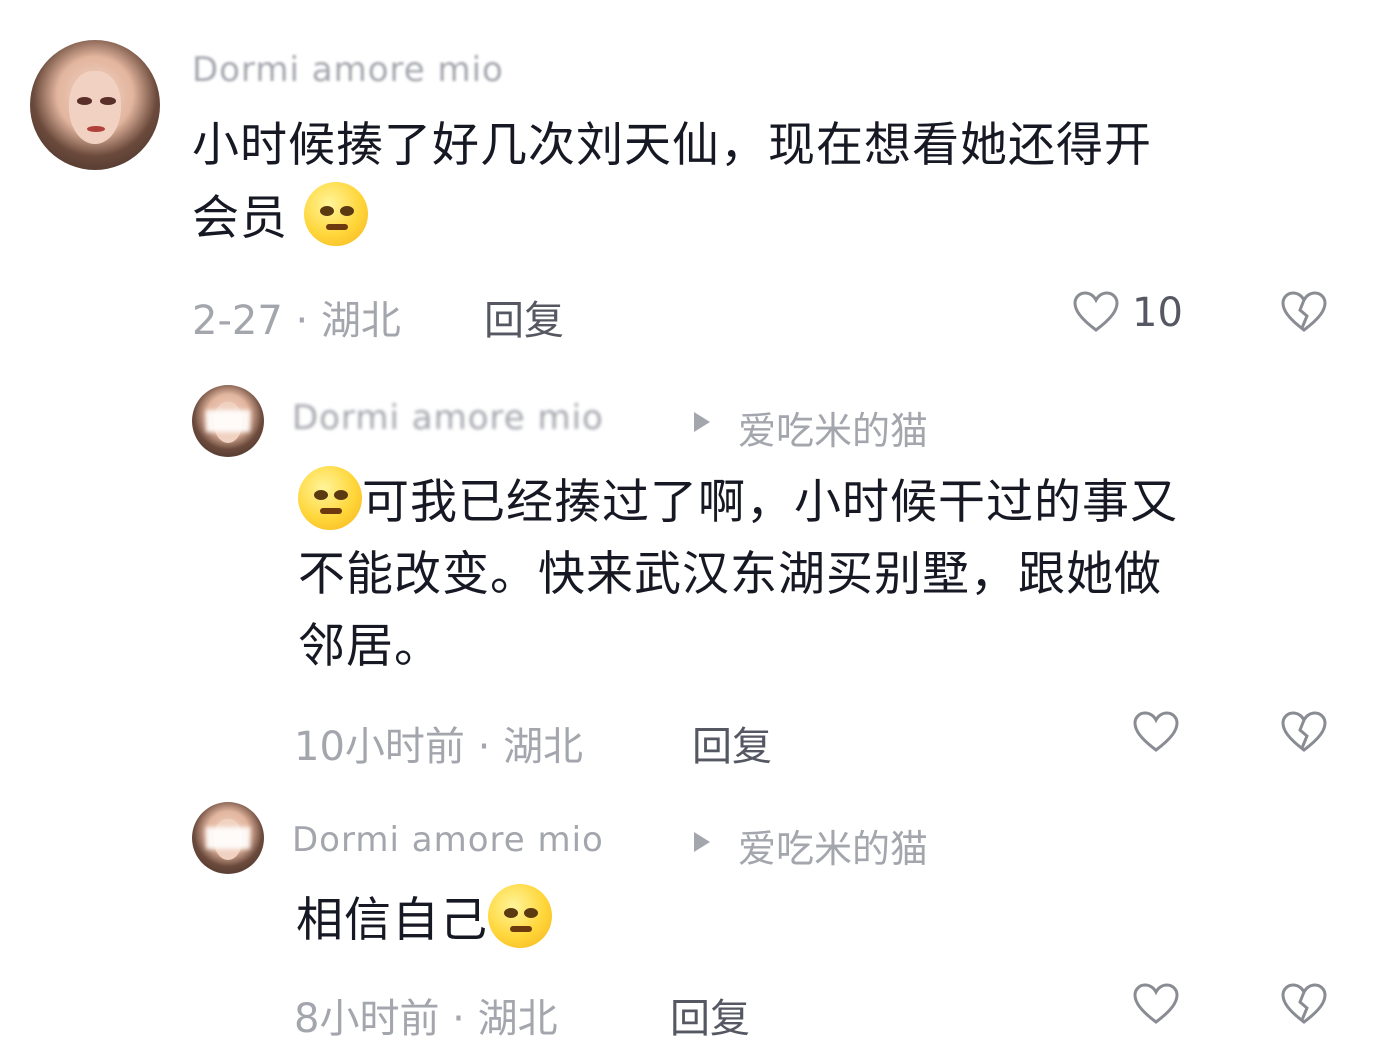  What do you see at coordinates (439, 747) in the screenshot?
I see `comment-meta: 10小时前 · 湖北` at bounding box center [439, 747].